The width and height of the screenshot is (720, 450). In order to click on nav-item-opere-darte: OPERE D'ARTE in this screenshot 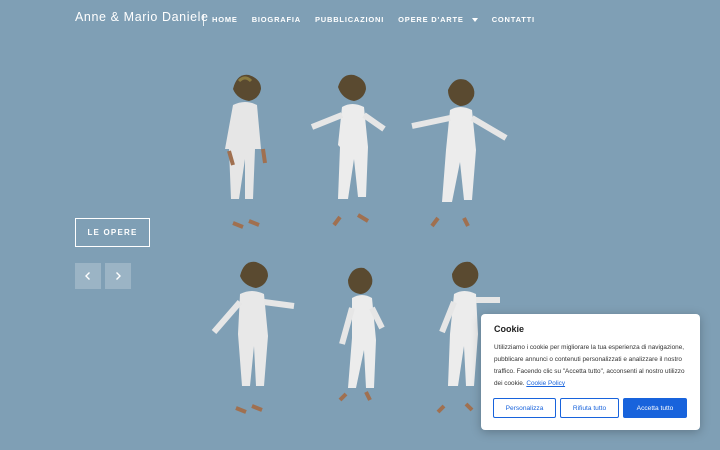, I will do `click(438, 19)`.